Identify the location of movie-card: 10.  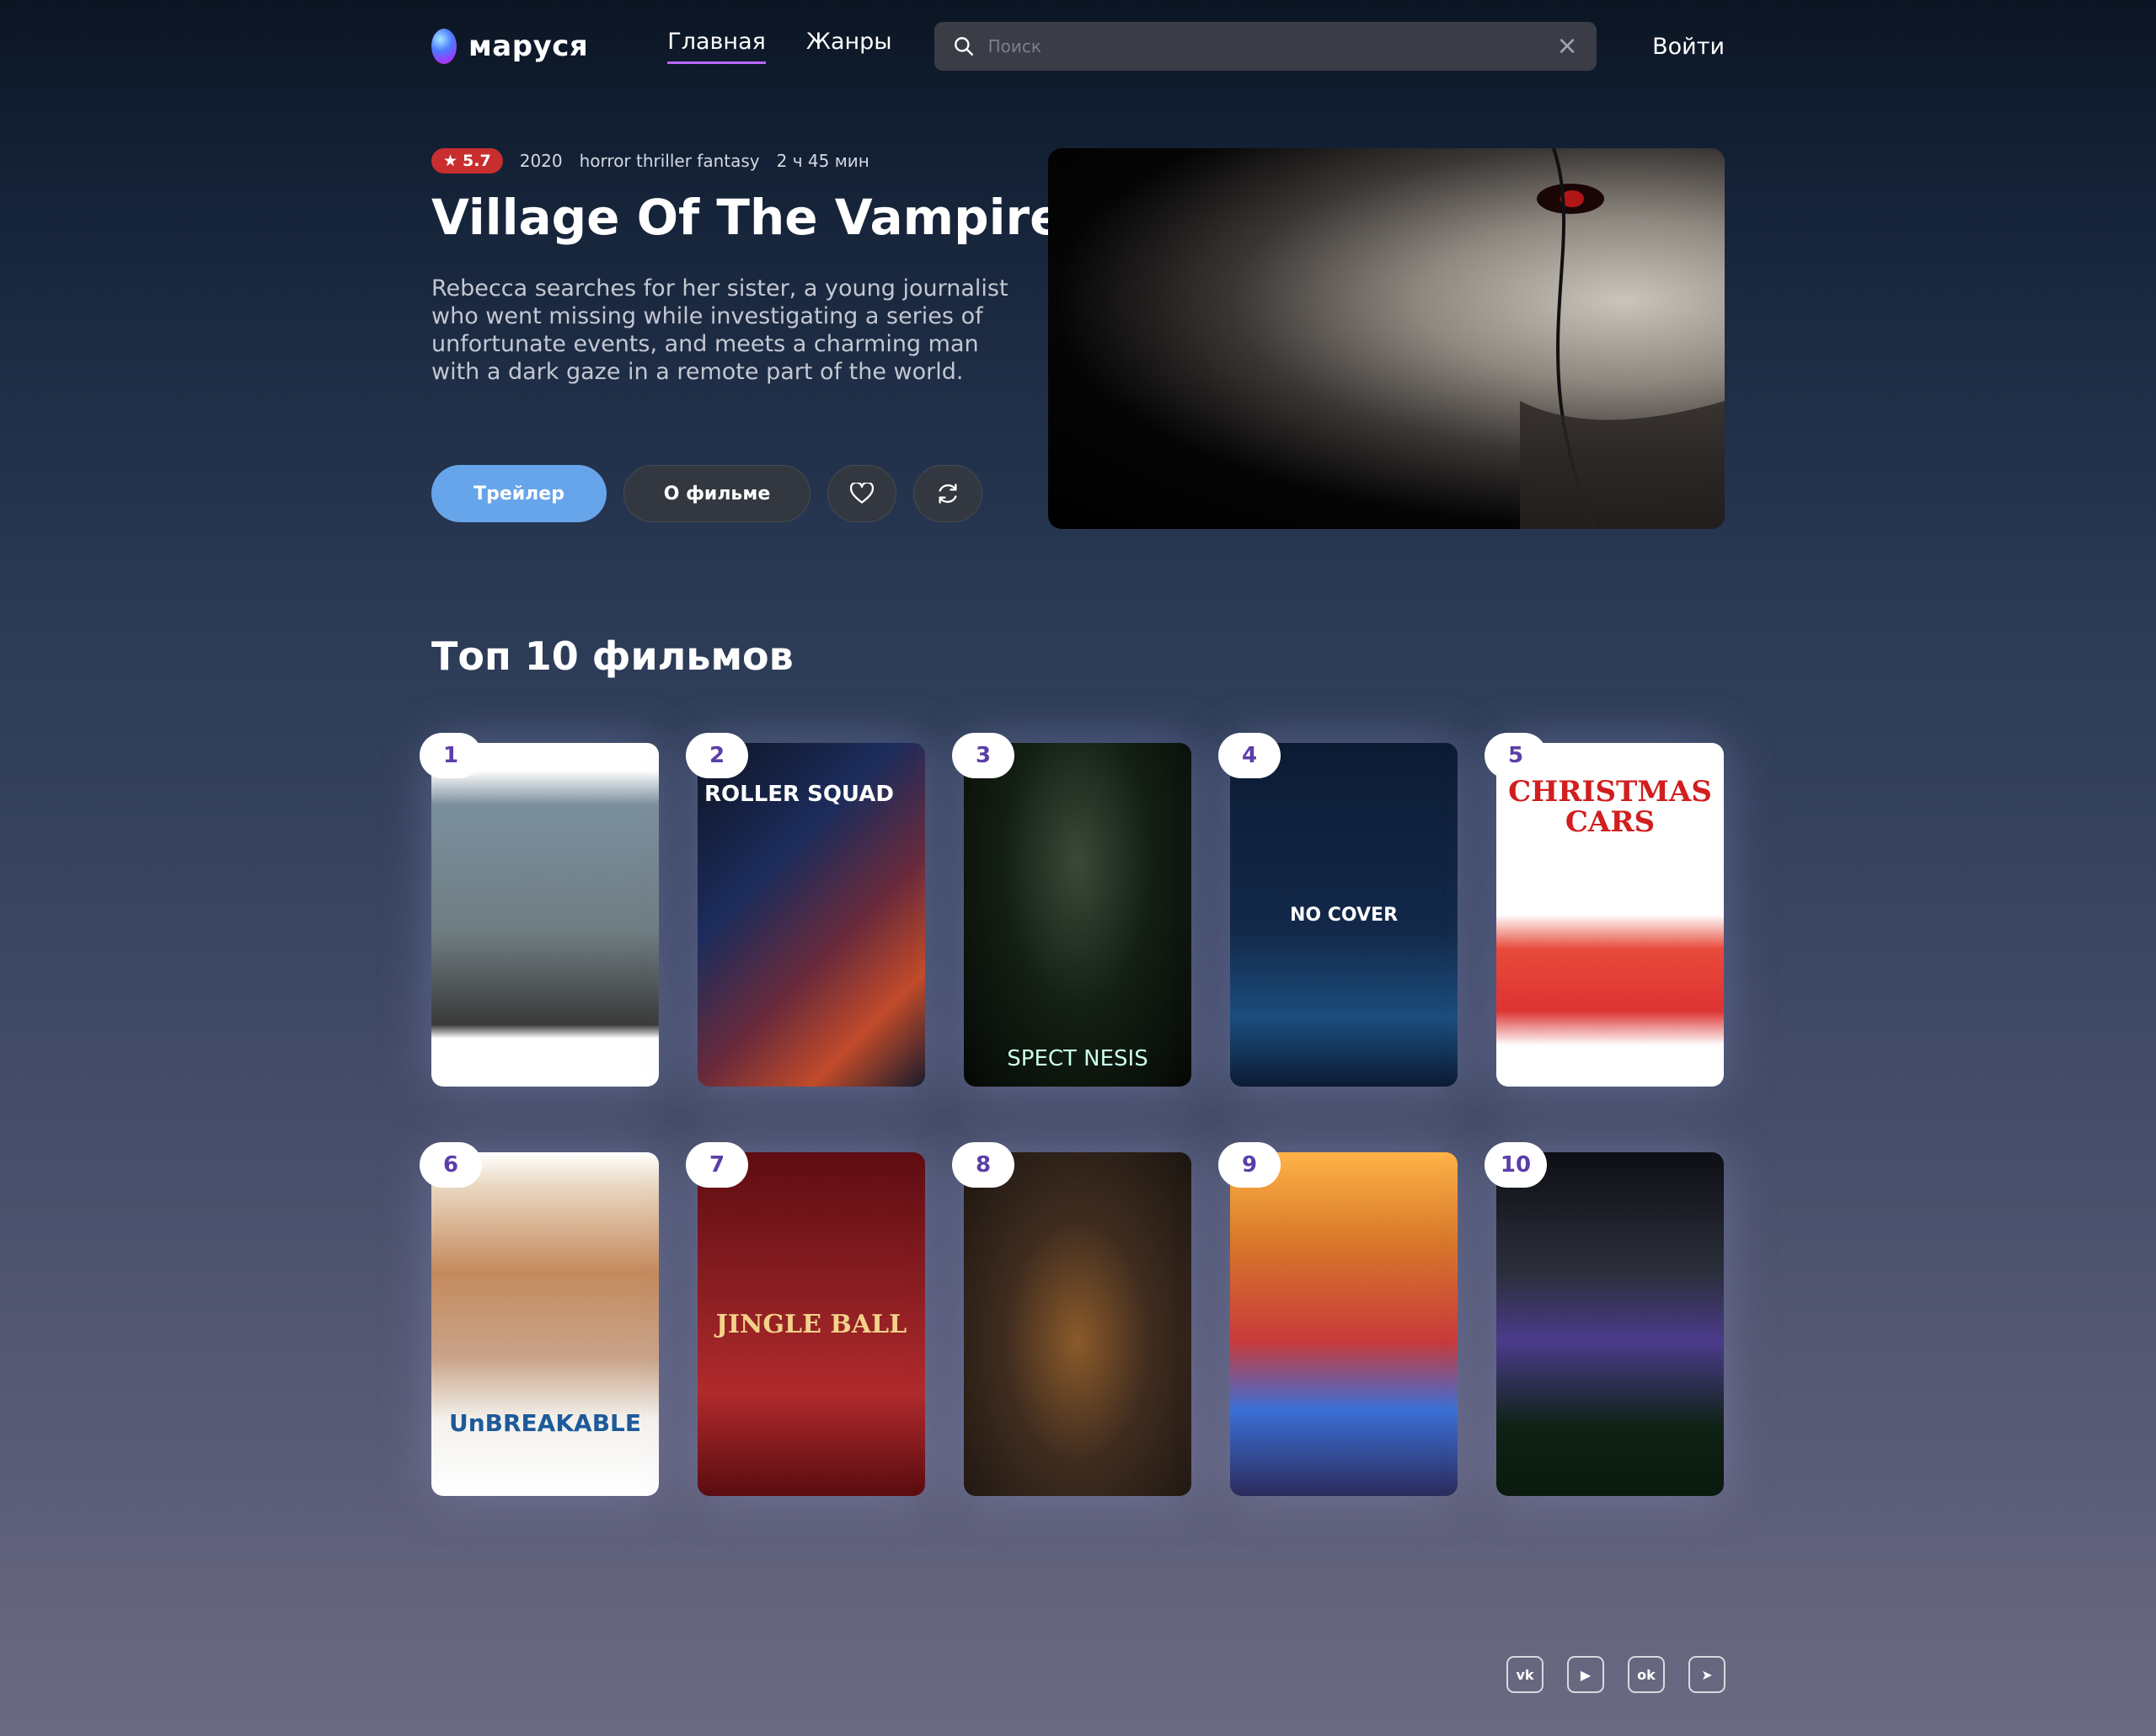
(1604, 1319).